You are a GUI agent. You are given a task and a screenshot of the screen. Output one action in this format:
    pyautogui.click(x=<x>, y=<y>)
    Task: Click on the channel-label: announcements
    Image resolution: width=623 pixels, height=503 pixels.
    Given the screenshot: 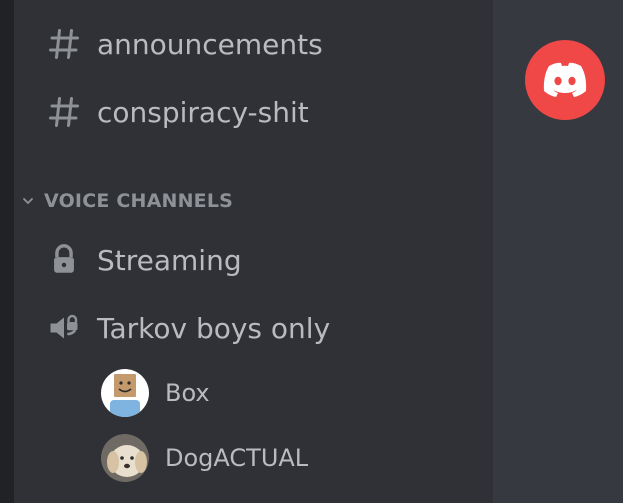 What is the action you would take?
    pyautogui.click(x=210, y=44)
    